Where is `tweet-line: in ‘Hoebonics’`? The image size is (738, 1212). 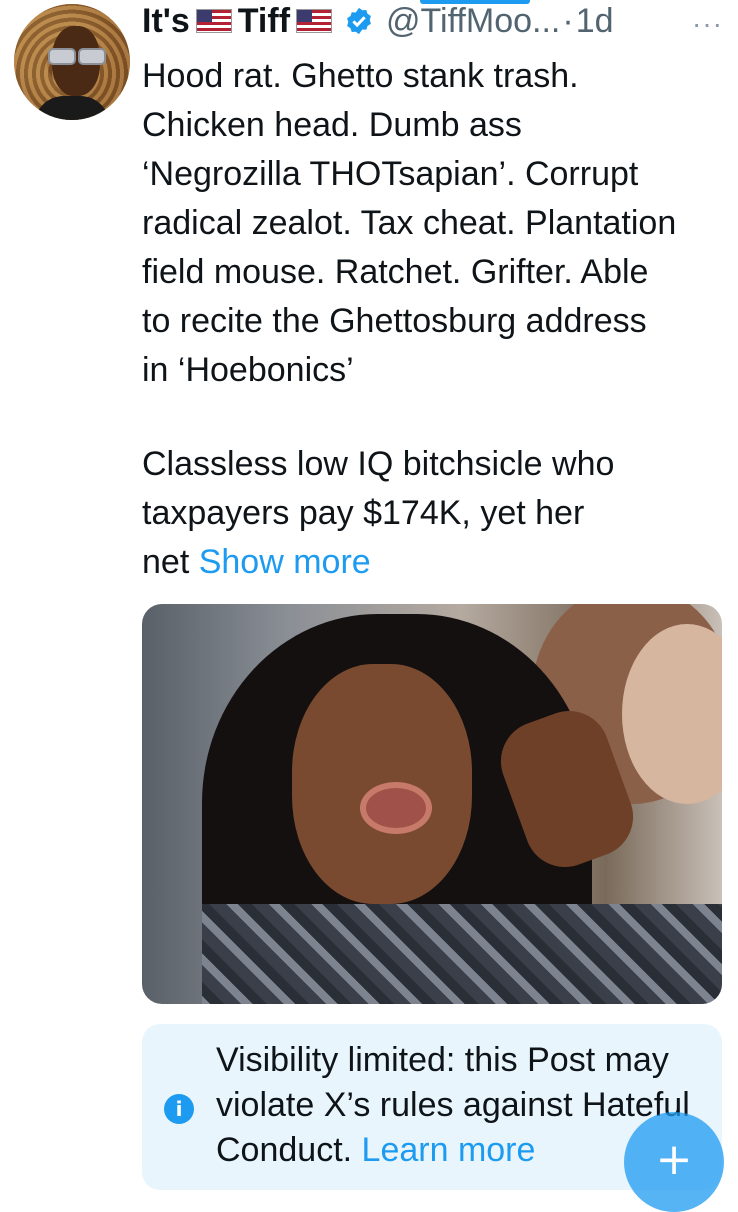 tweet-line: in ‘Hoebonics’ is located at coordinates (248, 370).